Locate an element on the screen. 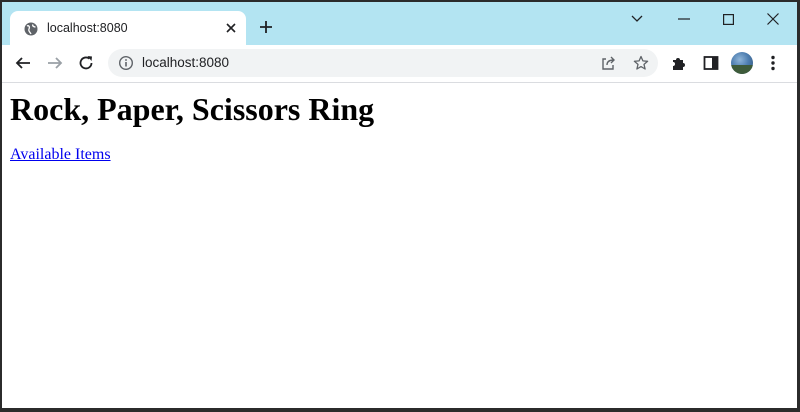 This screenshot has height=412, width=800. browser-toolbar: localhost:8080 is located at coordinates (399, 64).